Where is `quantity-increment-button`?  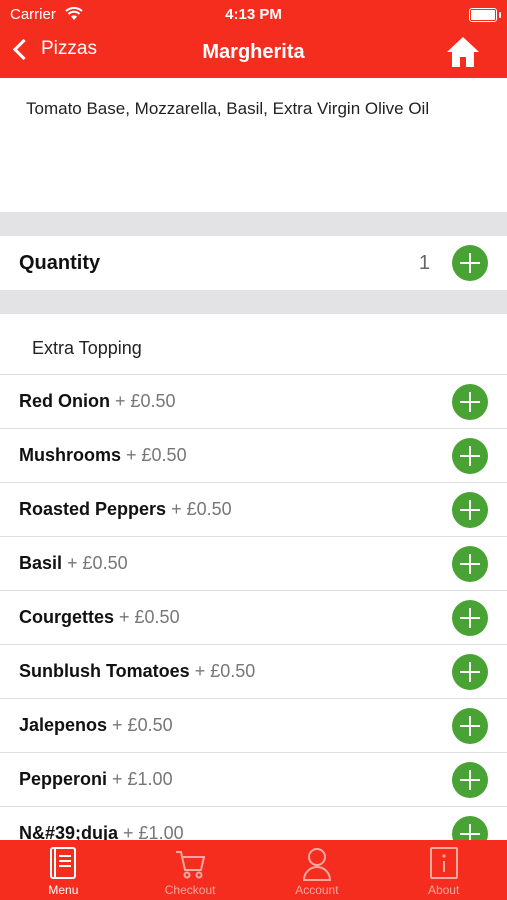 quantity-increment-button is located at coordinates (470, 263).